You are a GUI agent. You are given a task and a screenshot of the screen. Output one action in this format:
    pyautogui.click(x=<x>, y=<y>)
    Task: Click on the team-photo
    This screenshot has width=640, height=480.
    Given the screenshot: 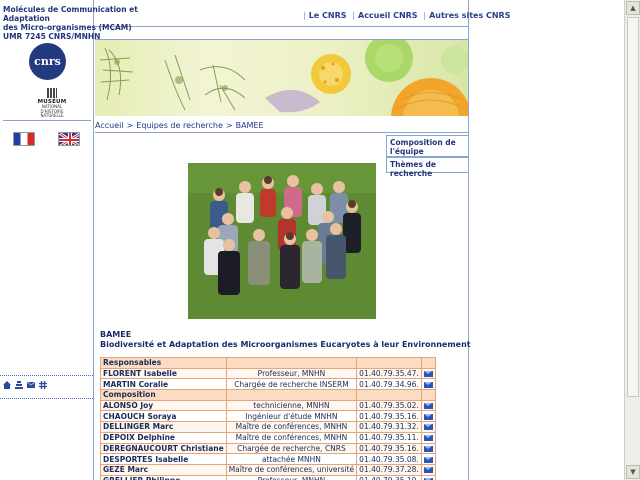 What is the action you would take?
    pyautogui.click(x=282, y=241)
    